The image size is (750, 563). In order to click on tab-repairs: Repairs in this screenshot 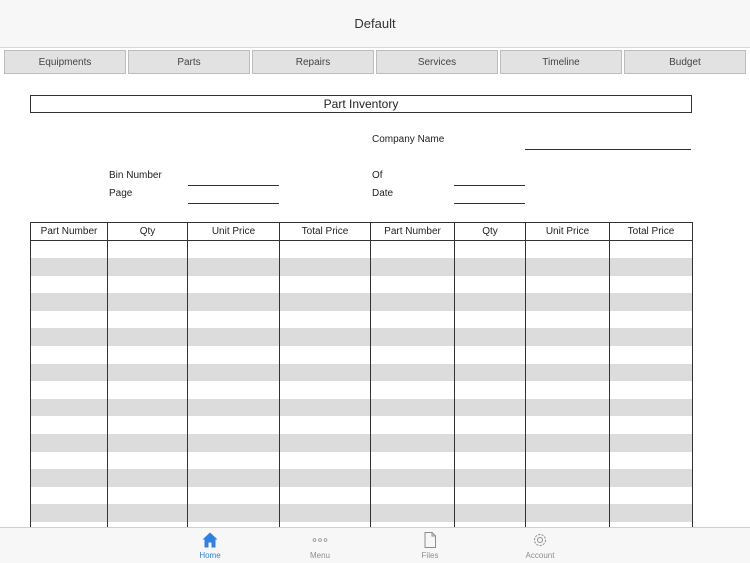, I will do `click(313, 62)`.